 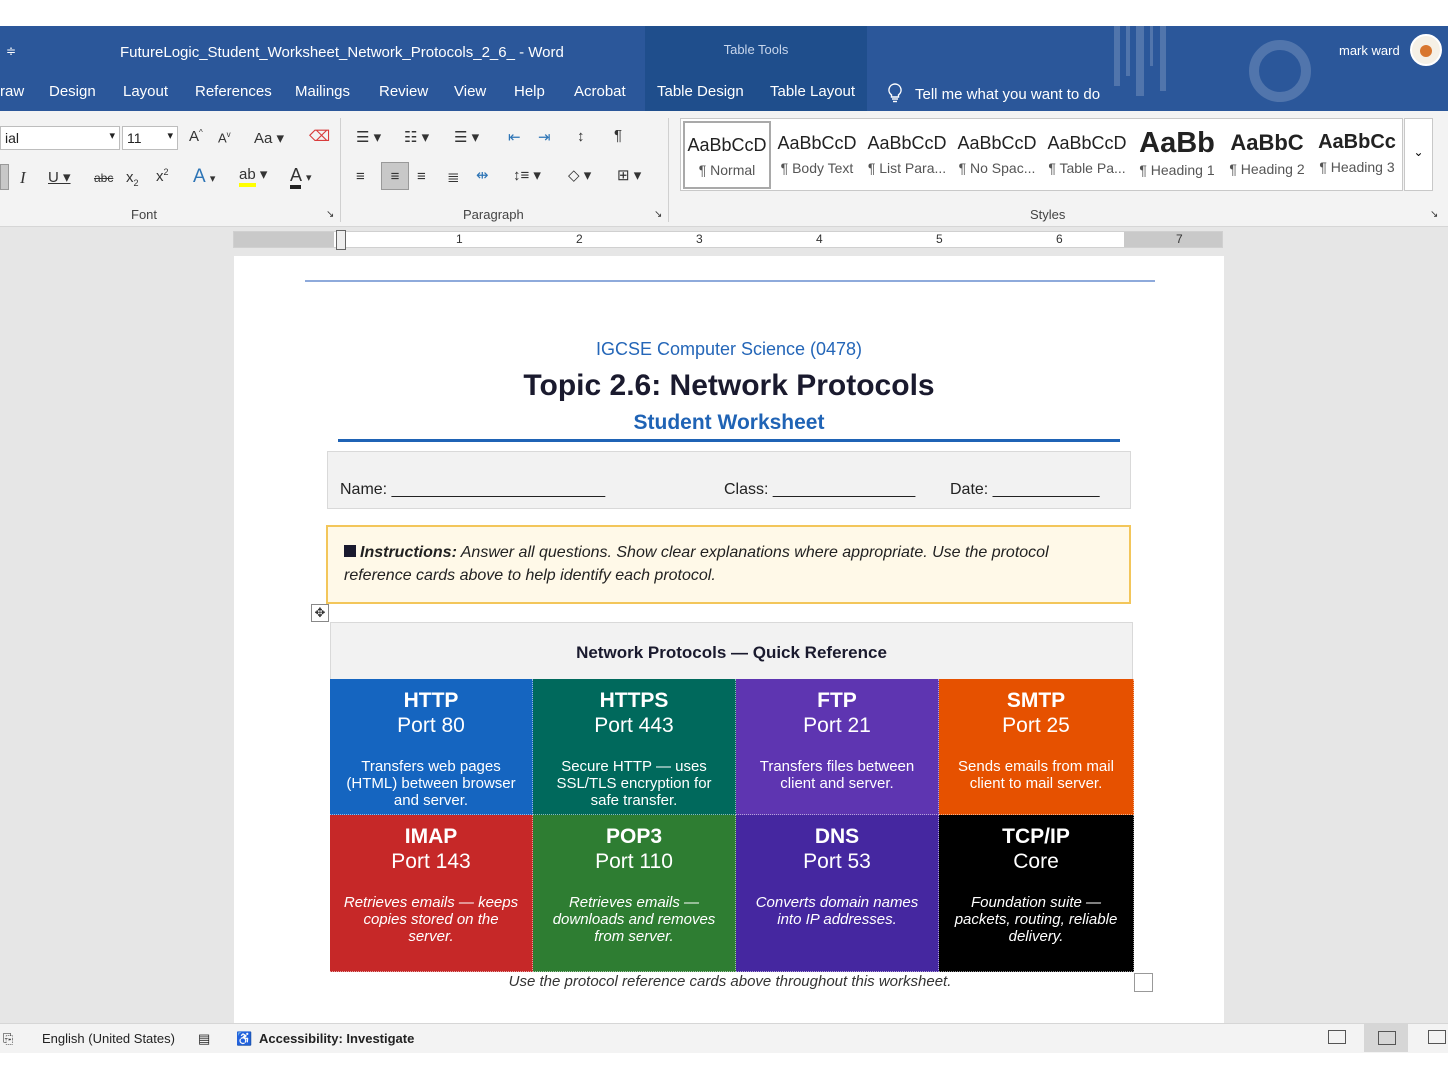 What do you see at coordinates (1337, 1037) in the screenshot?
I see `read-mode-icon` at bounding box center [1337, 1037].